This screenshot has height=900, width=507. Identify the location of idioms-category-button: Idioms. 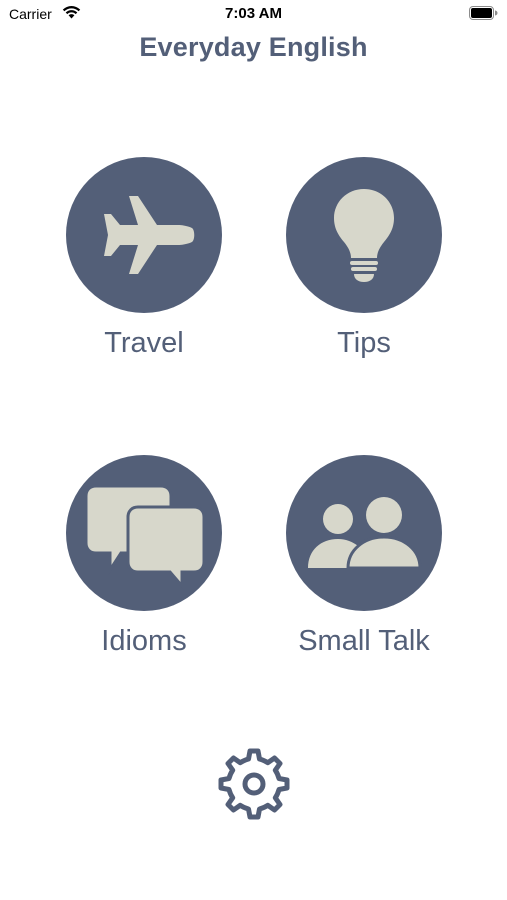
(144, 556).